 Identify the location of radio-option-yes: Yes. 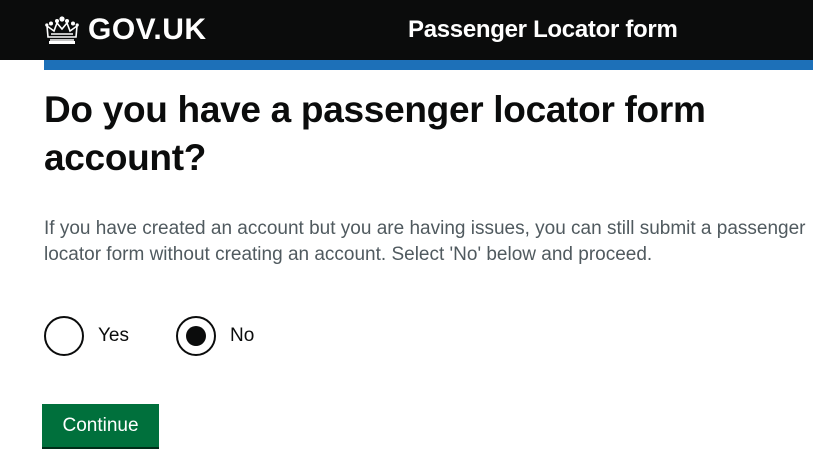
(86, 336).